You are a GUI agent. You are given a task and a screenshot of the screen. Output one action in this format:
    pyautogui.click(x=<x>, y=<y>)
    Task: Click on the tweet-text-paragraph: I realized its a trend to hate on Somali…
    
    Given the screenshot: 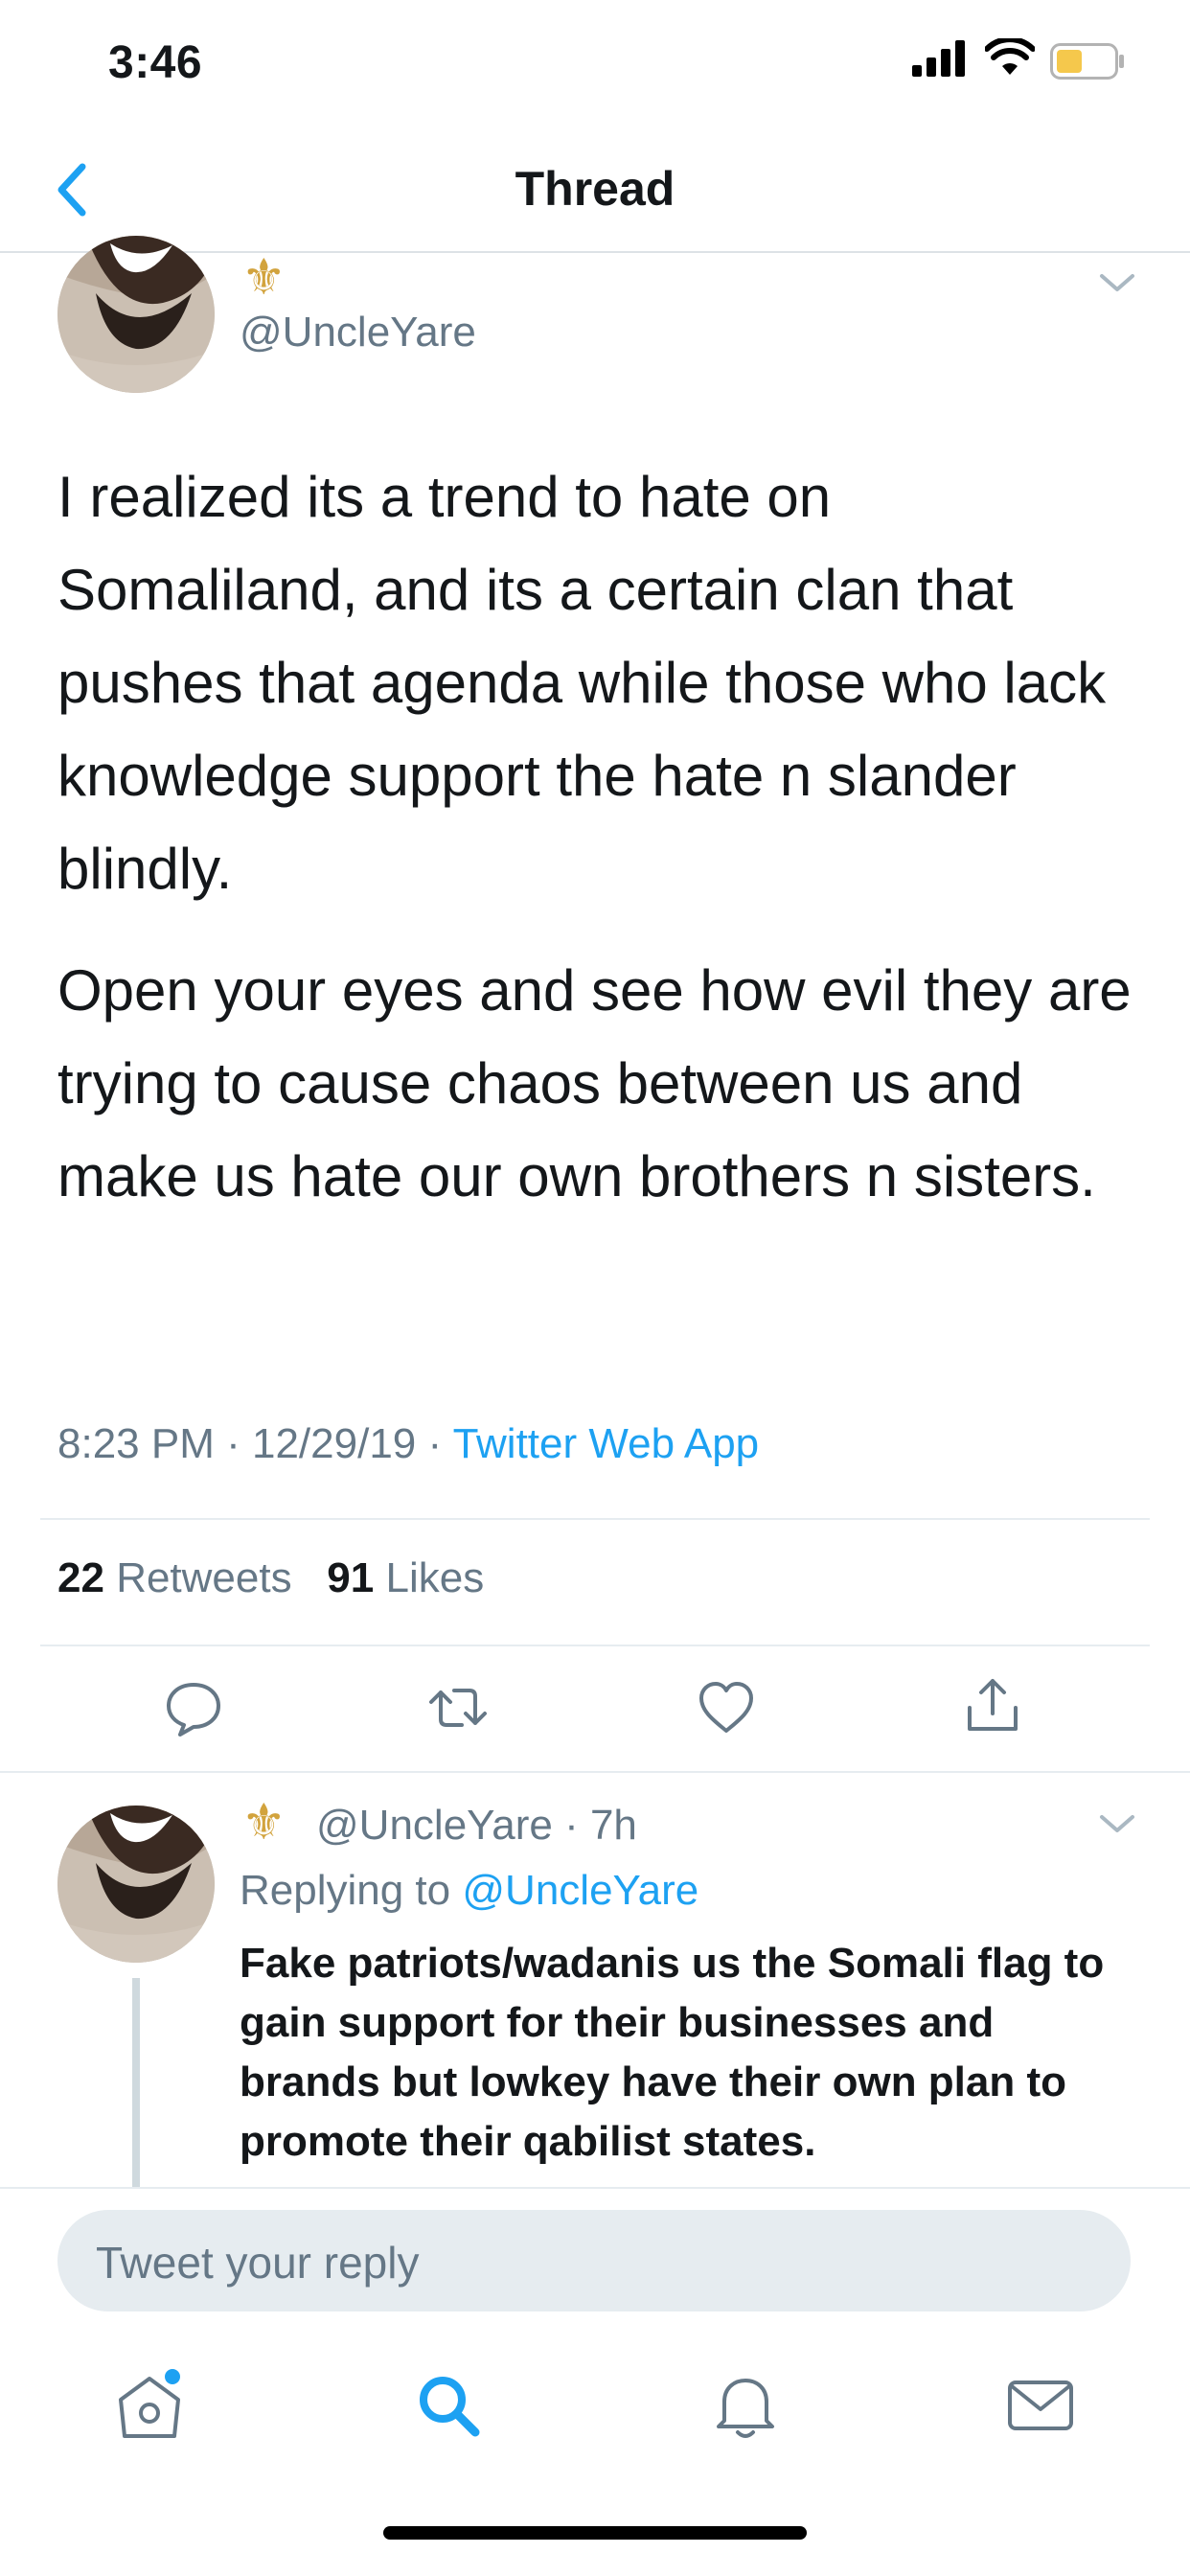 What is the action you would take?
    pyautogui.click(x=582, y=683)
    